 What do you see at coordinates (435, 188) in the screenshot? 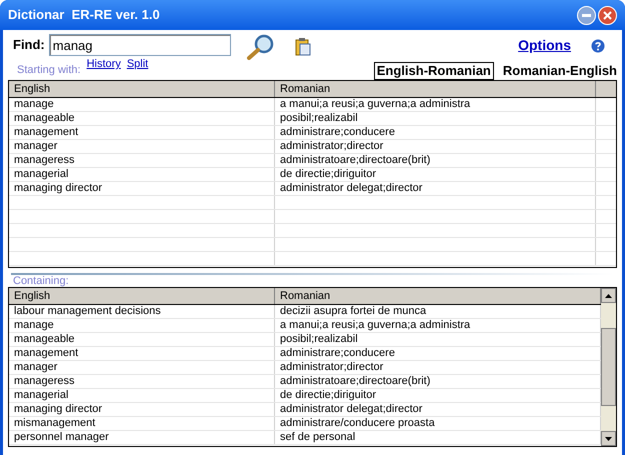
I see `table-cell: administrator delegat;director` at bounding box center [435, 188].